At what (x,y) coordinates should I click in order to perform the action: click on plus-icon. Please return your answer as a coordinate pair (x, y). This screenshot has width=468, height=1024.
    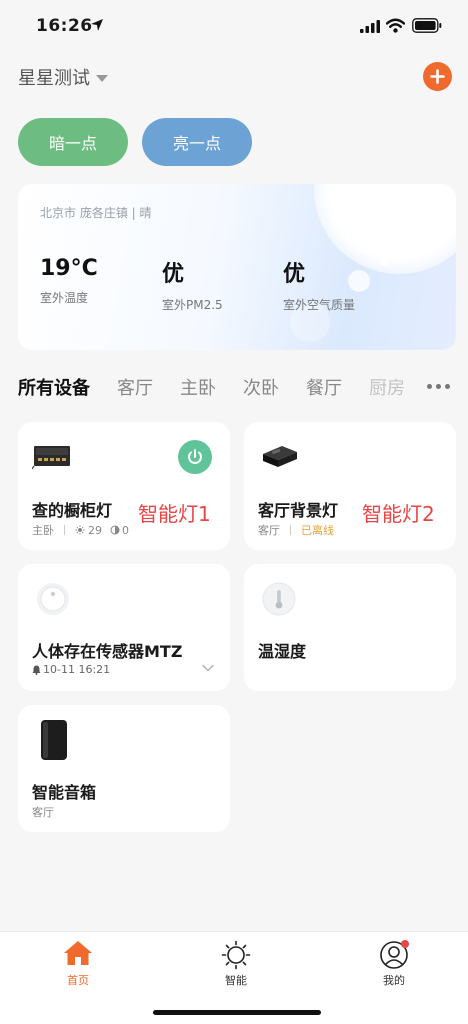
    Looking at the image, I should click on (437, 76).